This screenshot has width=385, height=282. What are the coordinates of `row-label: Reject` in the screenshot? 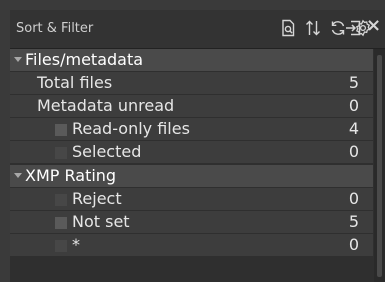 It's located at (97, 198).